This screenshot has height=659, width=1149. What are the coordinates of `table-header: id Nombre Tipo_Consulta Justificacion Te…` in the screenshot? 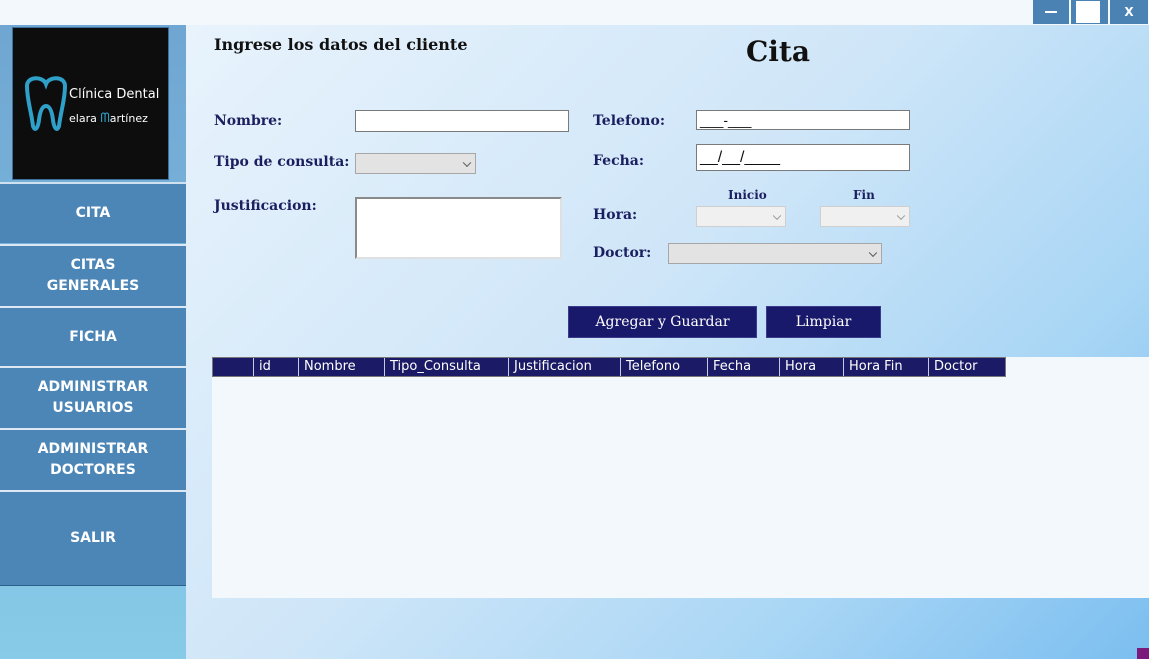 It's located at (609, 367).